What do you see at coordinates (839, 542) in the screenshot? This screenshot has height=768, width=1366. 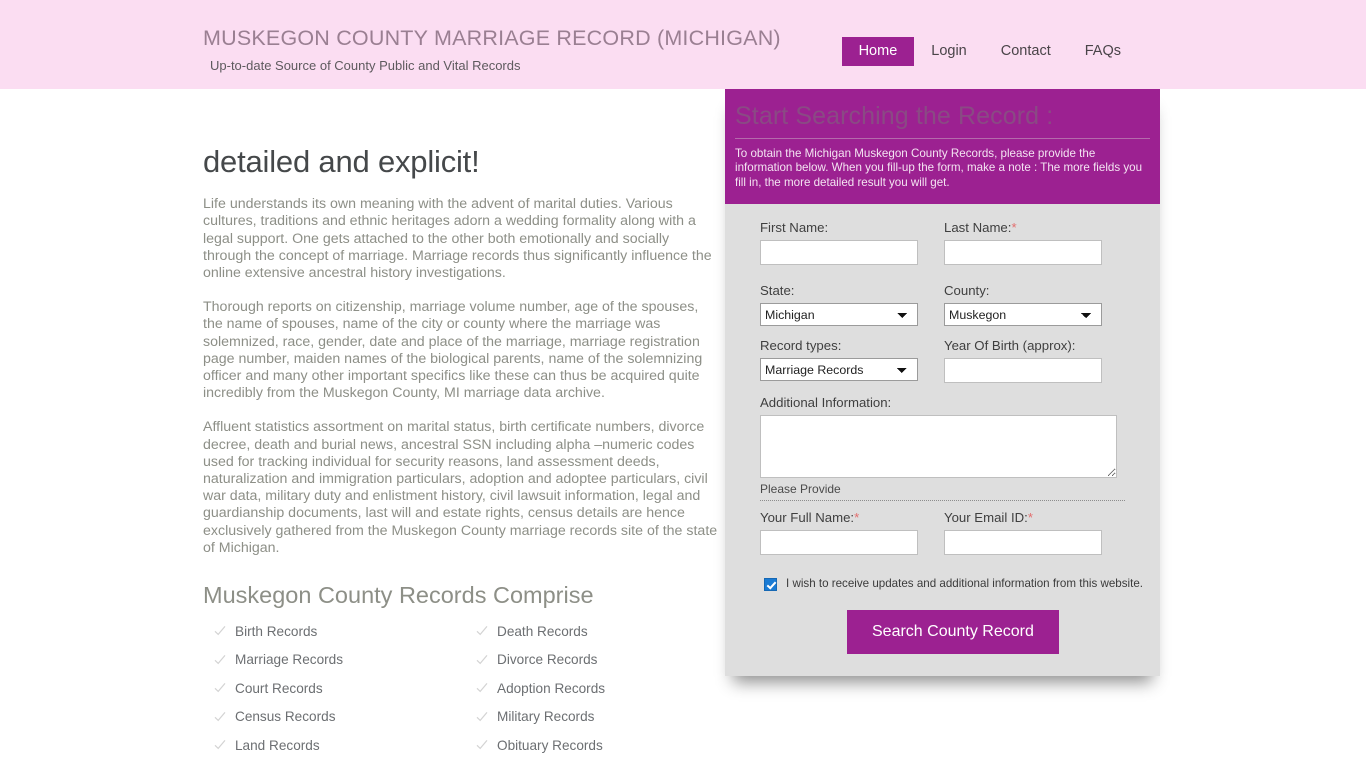 I see `full-name-input` at bounding box center [839, 542].